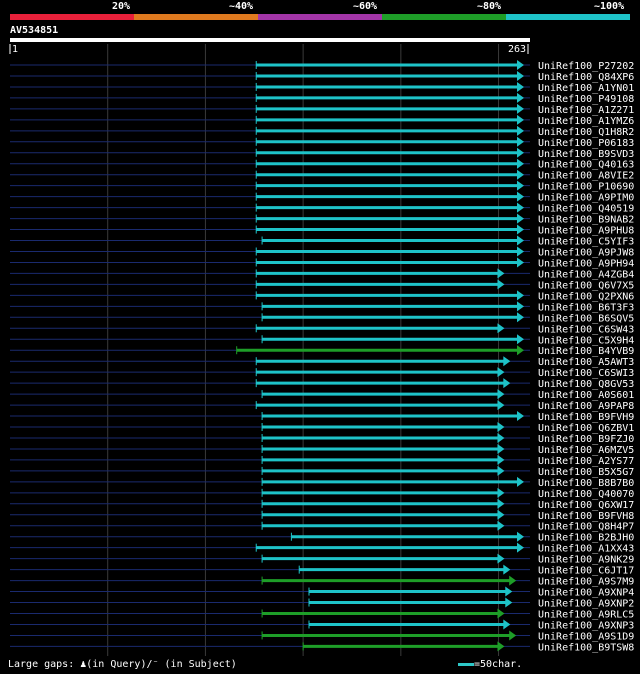  Describe the element at coordinates (586, 406) in the screenshot. I see `hit-label: UniRef100_A9PAP8` at that location.